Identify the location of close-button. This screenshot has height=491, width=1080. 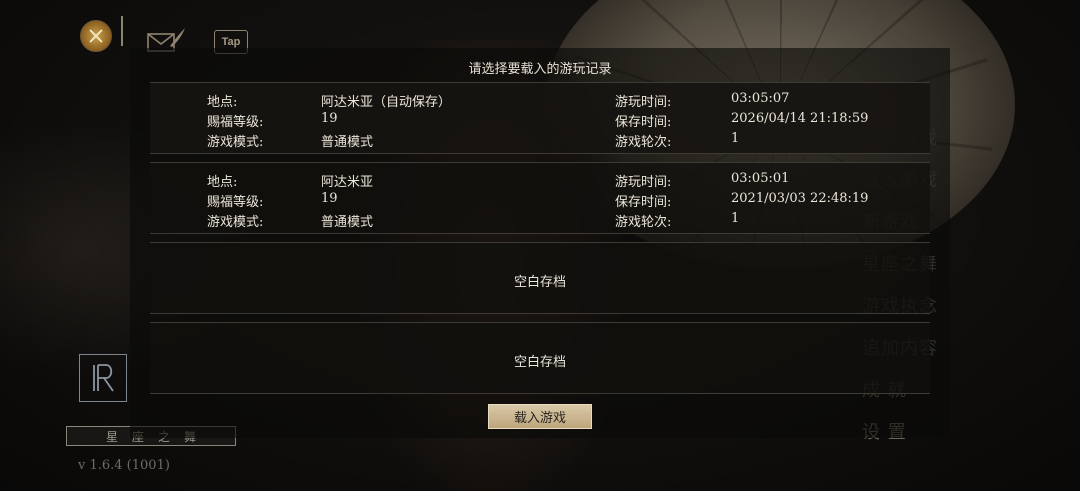
(96, 36).